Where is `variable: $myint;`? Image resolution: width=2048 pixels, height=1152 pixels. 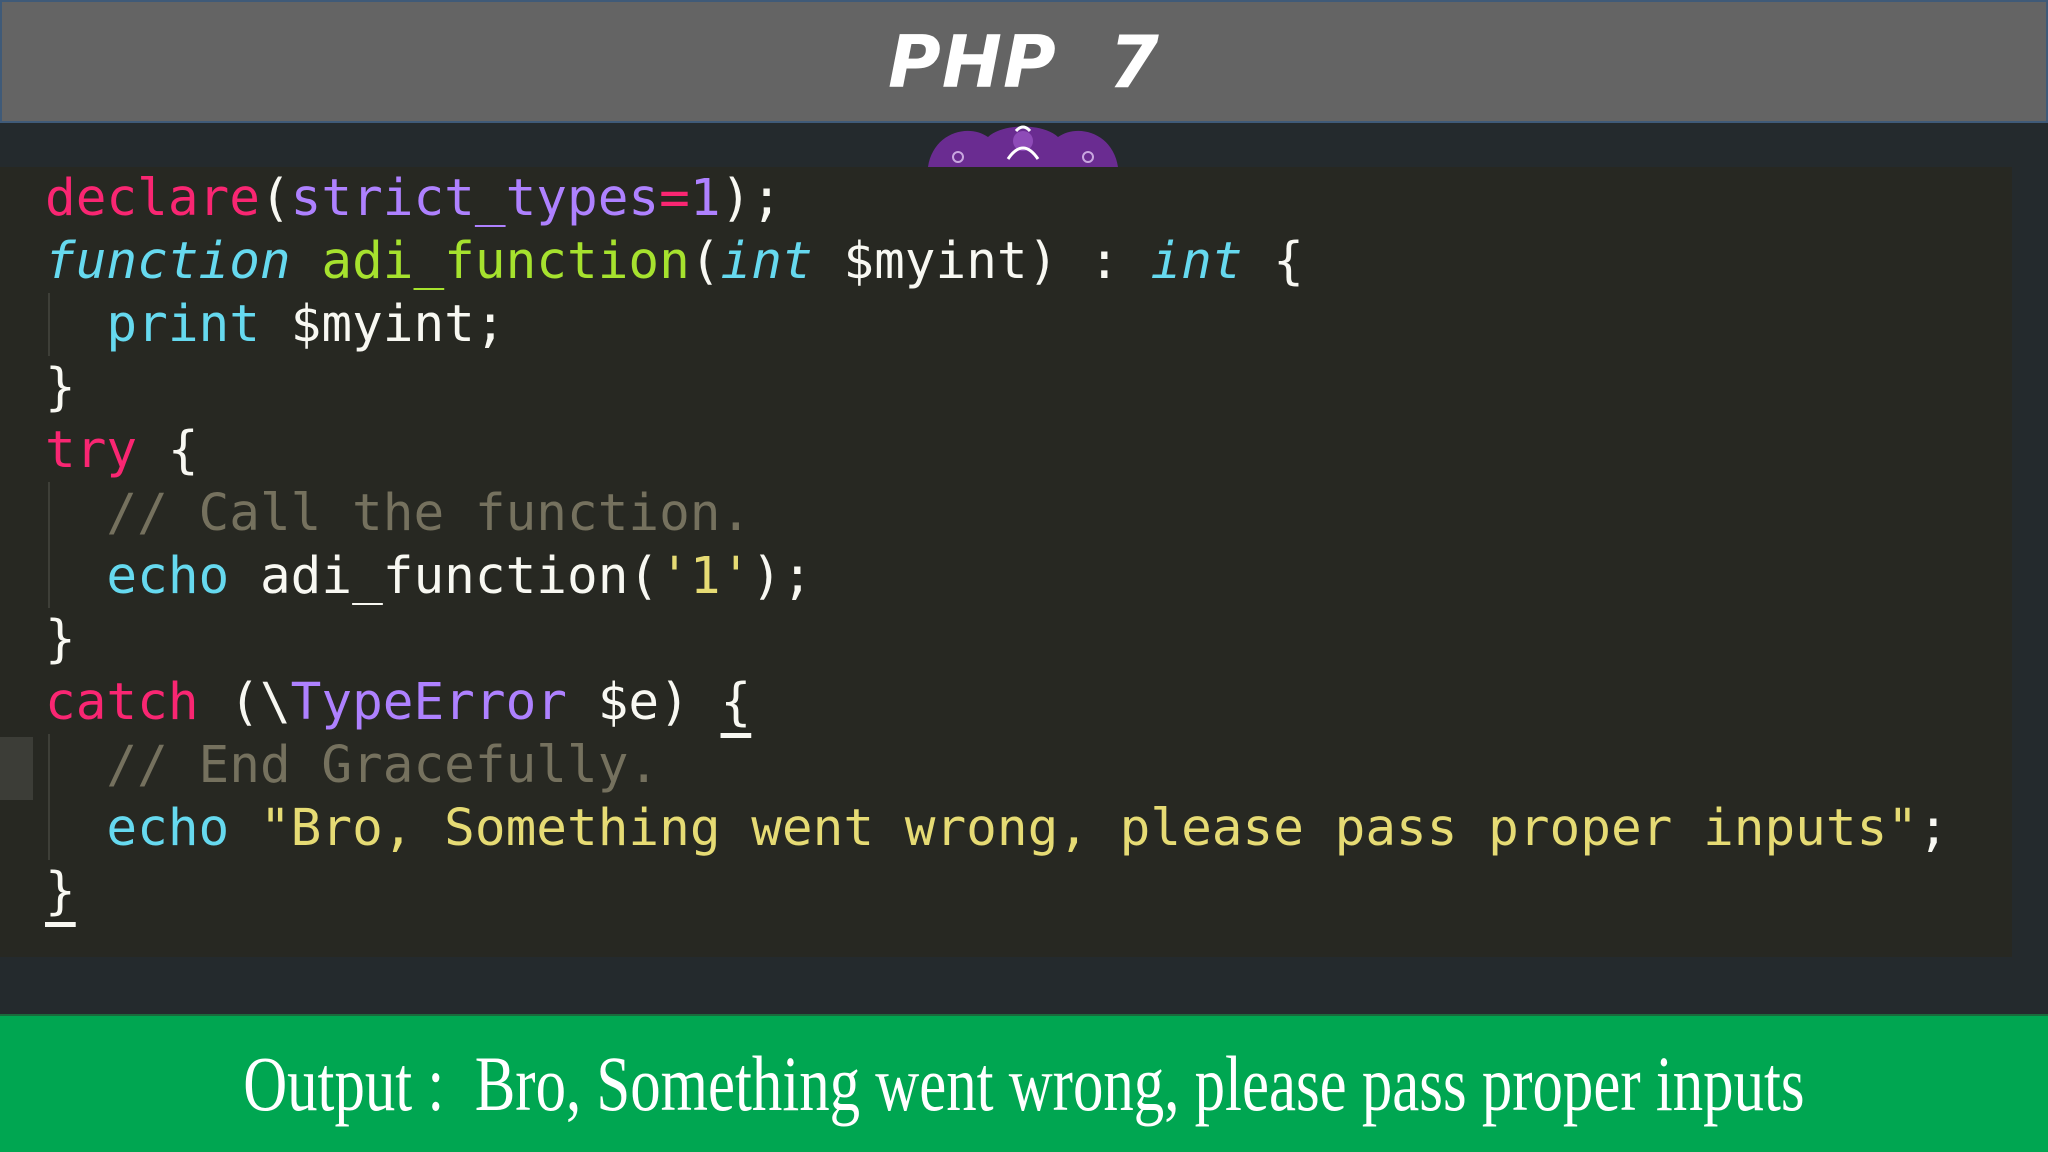 variable: $myint; is located at coordinates (382, 324).